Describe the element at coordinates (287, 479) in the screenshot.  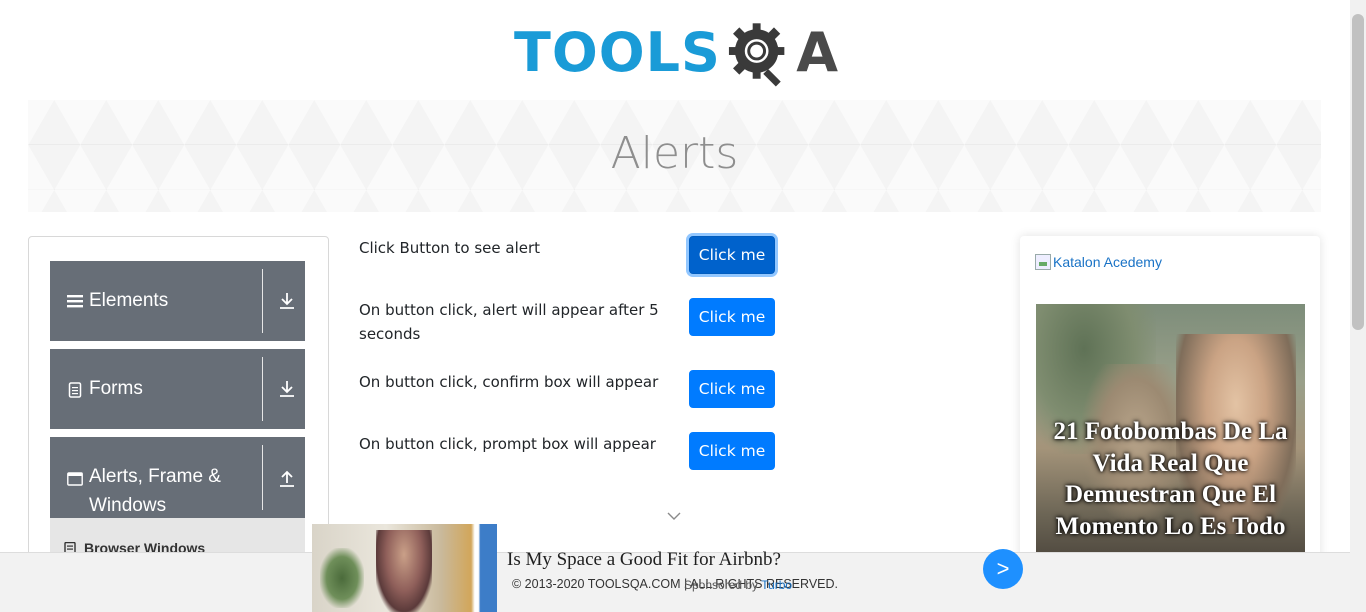
I see `upload-arrow-icon` at that location.